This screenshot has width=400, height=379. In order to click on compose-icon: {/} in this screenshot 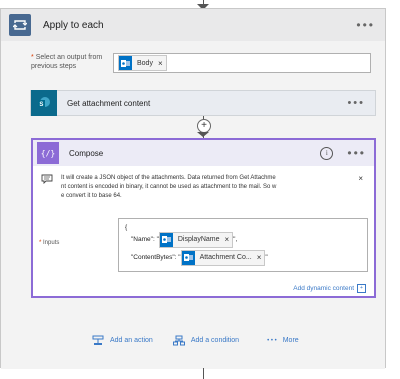, I will do `click(48, 153)`.